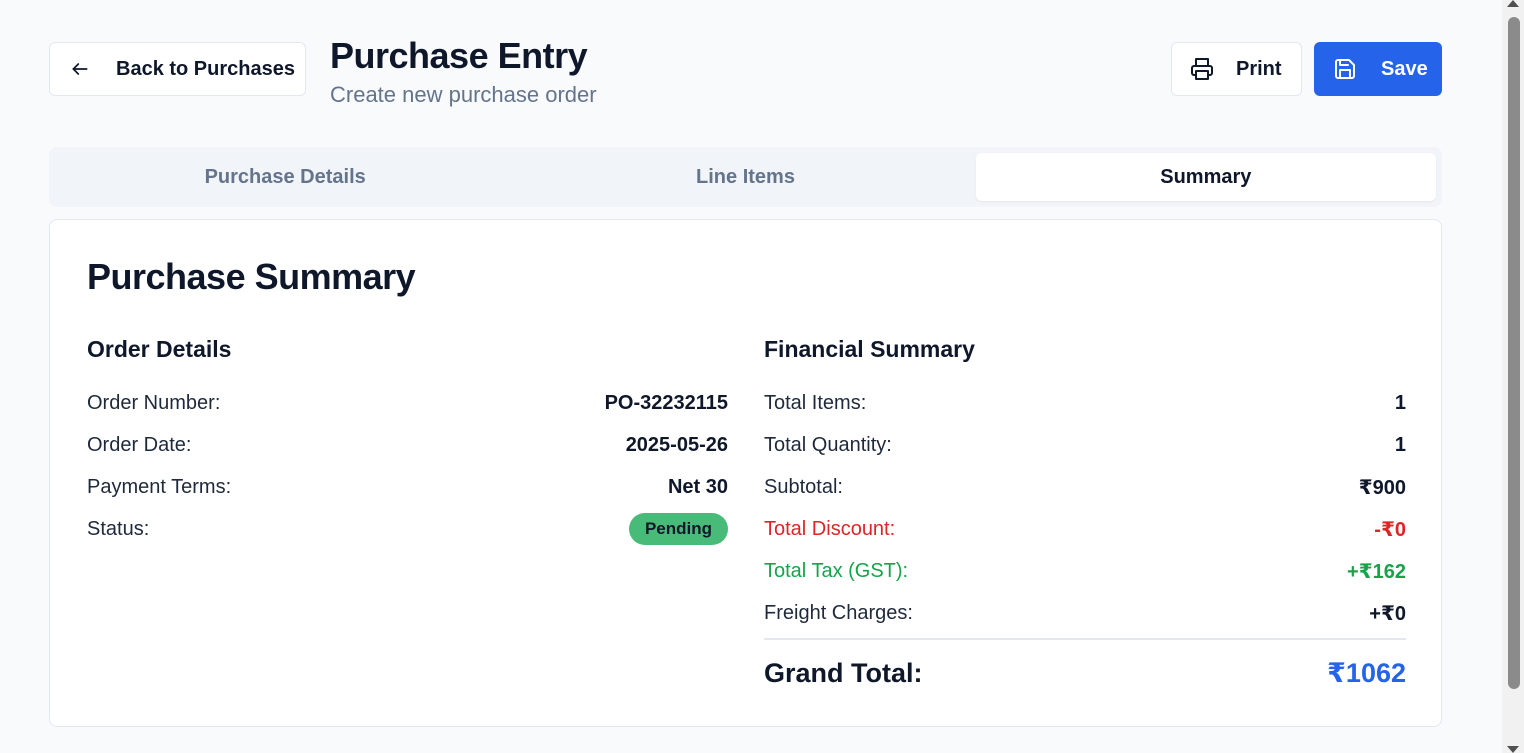 Image resolution: width=1524 pixels, height=753 pixels. I want to click on grand-total-row: Grand Total: ₹1062, so click(1085, 673).